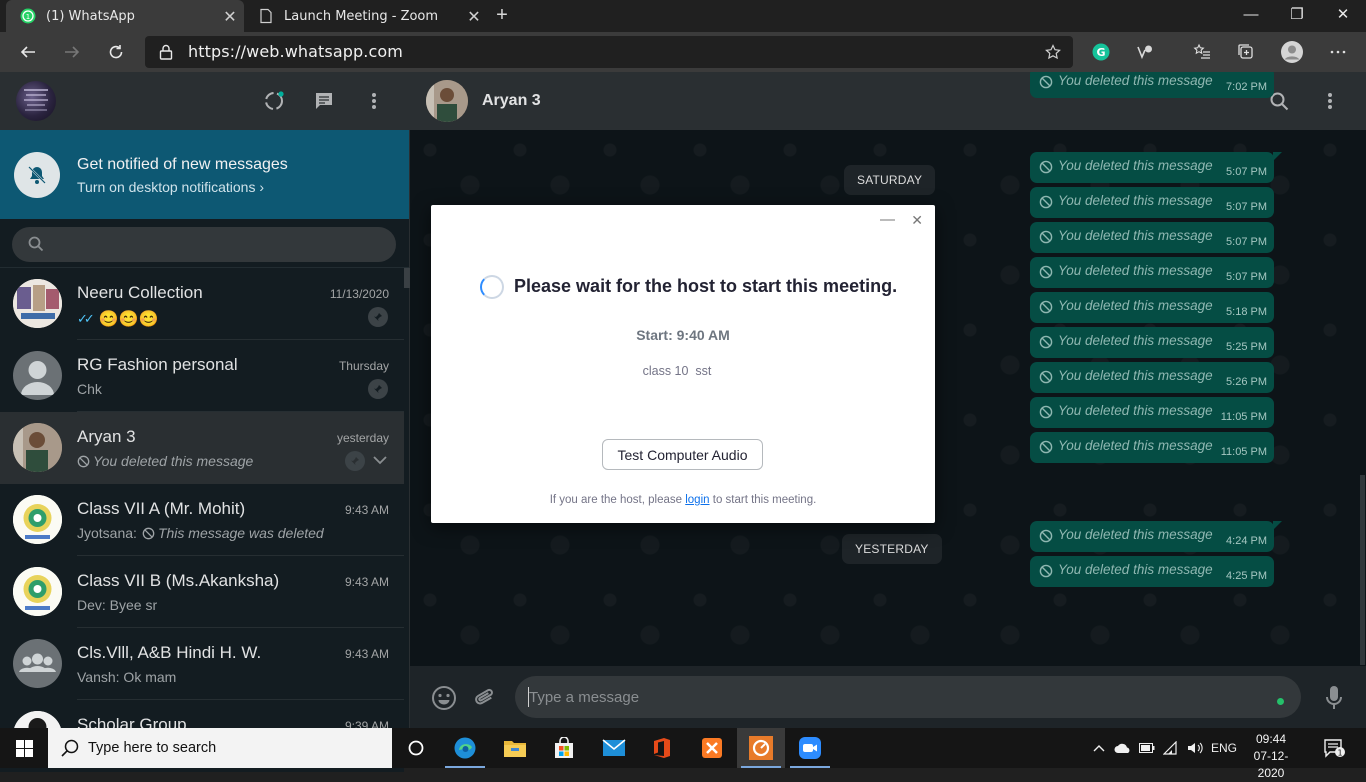 Image resolution: width=1366 pixels, height=782 pixels. I want to click on outgoing-message: You deleted this message 4:24 PM, so click(1156, 536).